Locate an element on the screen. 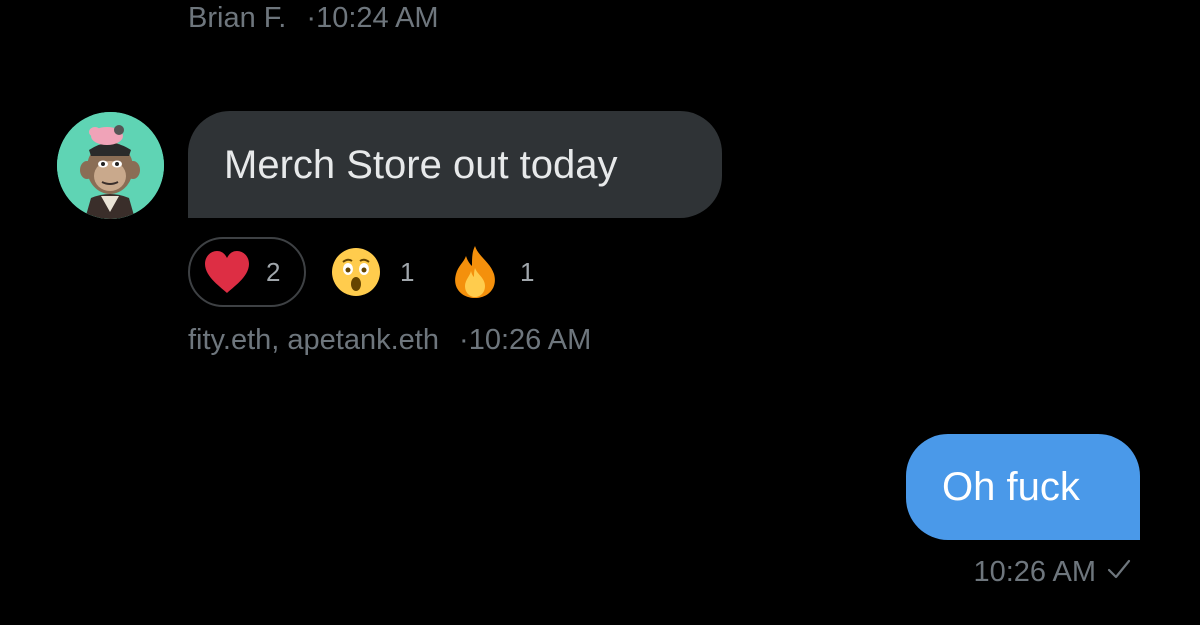  heart-emoji-icon is located at coordinates (227, 272).